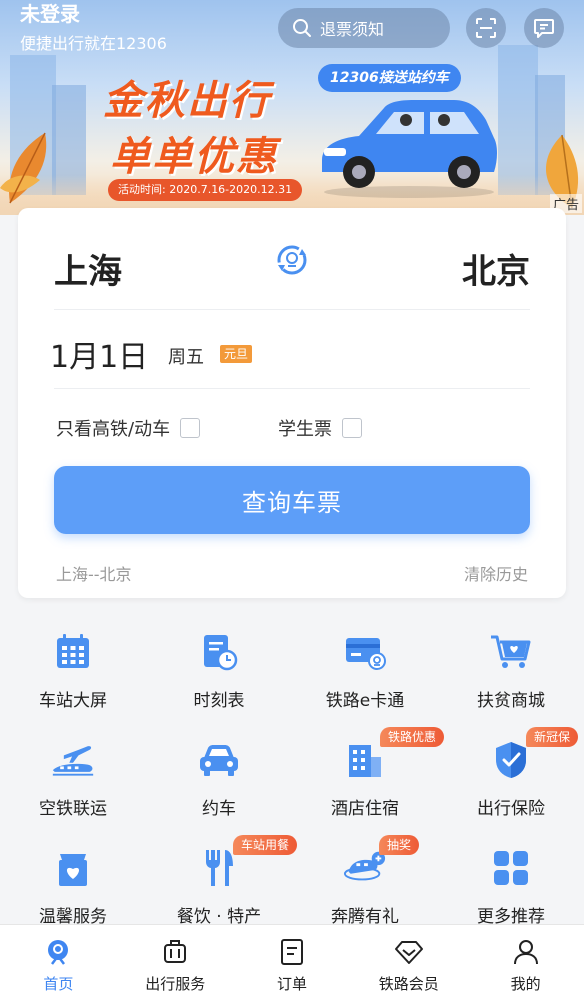  What do you see at coordinates (73, 672) in the screenshot?
I see `service-station-screen: 车站大屏` at bounding box center [73, 672].